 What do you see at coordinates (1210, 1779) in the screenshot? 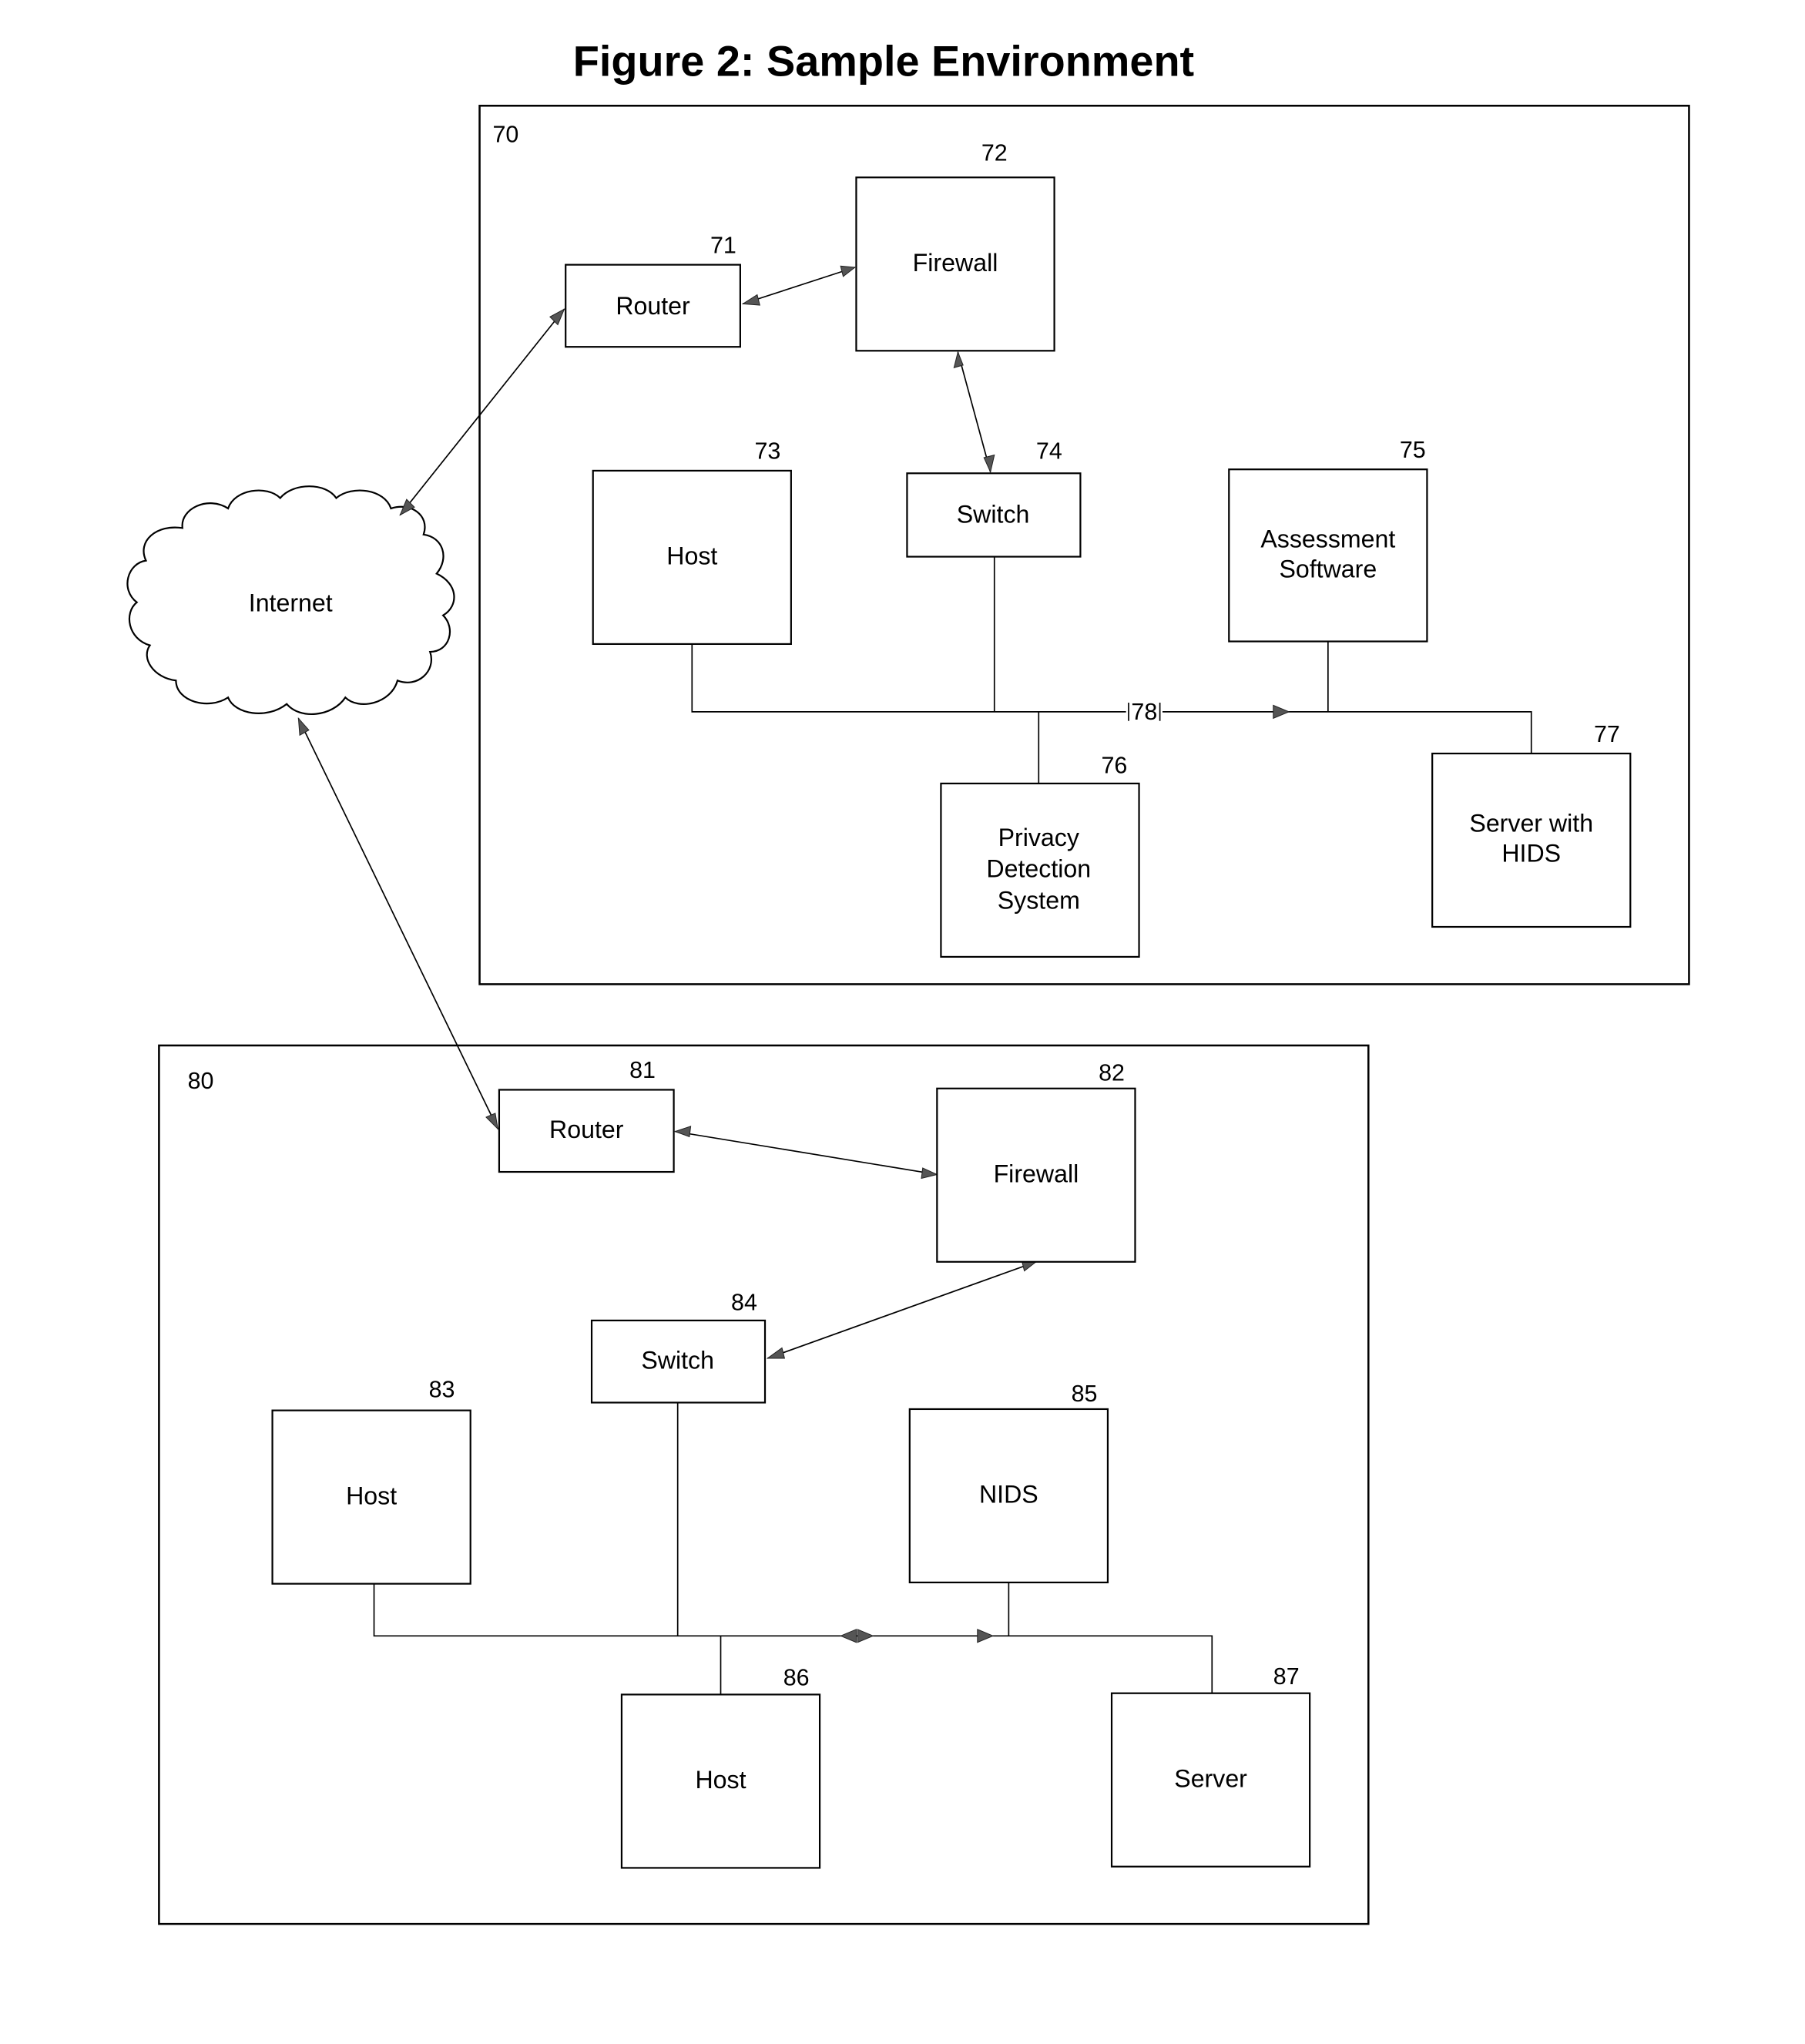
I see `server-label: Server` at bounding box center [1210, 1779].